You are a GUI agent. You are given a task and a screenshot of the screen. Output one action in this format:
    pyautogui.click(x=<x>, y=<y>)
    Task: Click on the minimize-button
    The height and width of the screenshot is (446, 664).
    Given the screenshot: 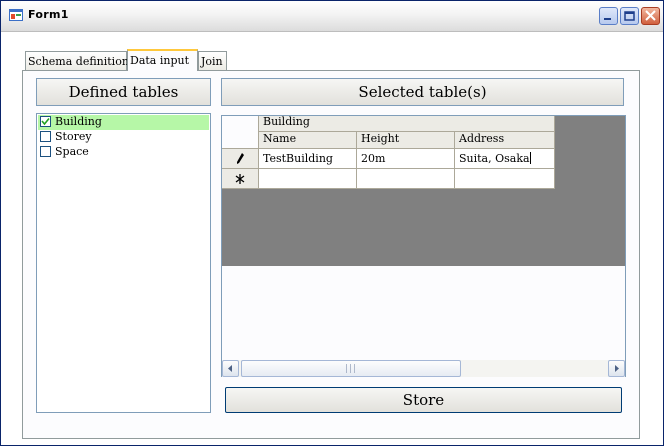 What is the action you would take?
    pyautogui.click(x=608, y=16)
    